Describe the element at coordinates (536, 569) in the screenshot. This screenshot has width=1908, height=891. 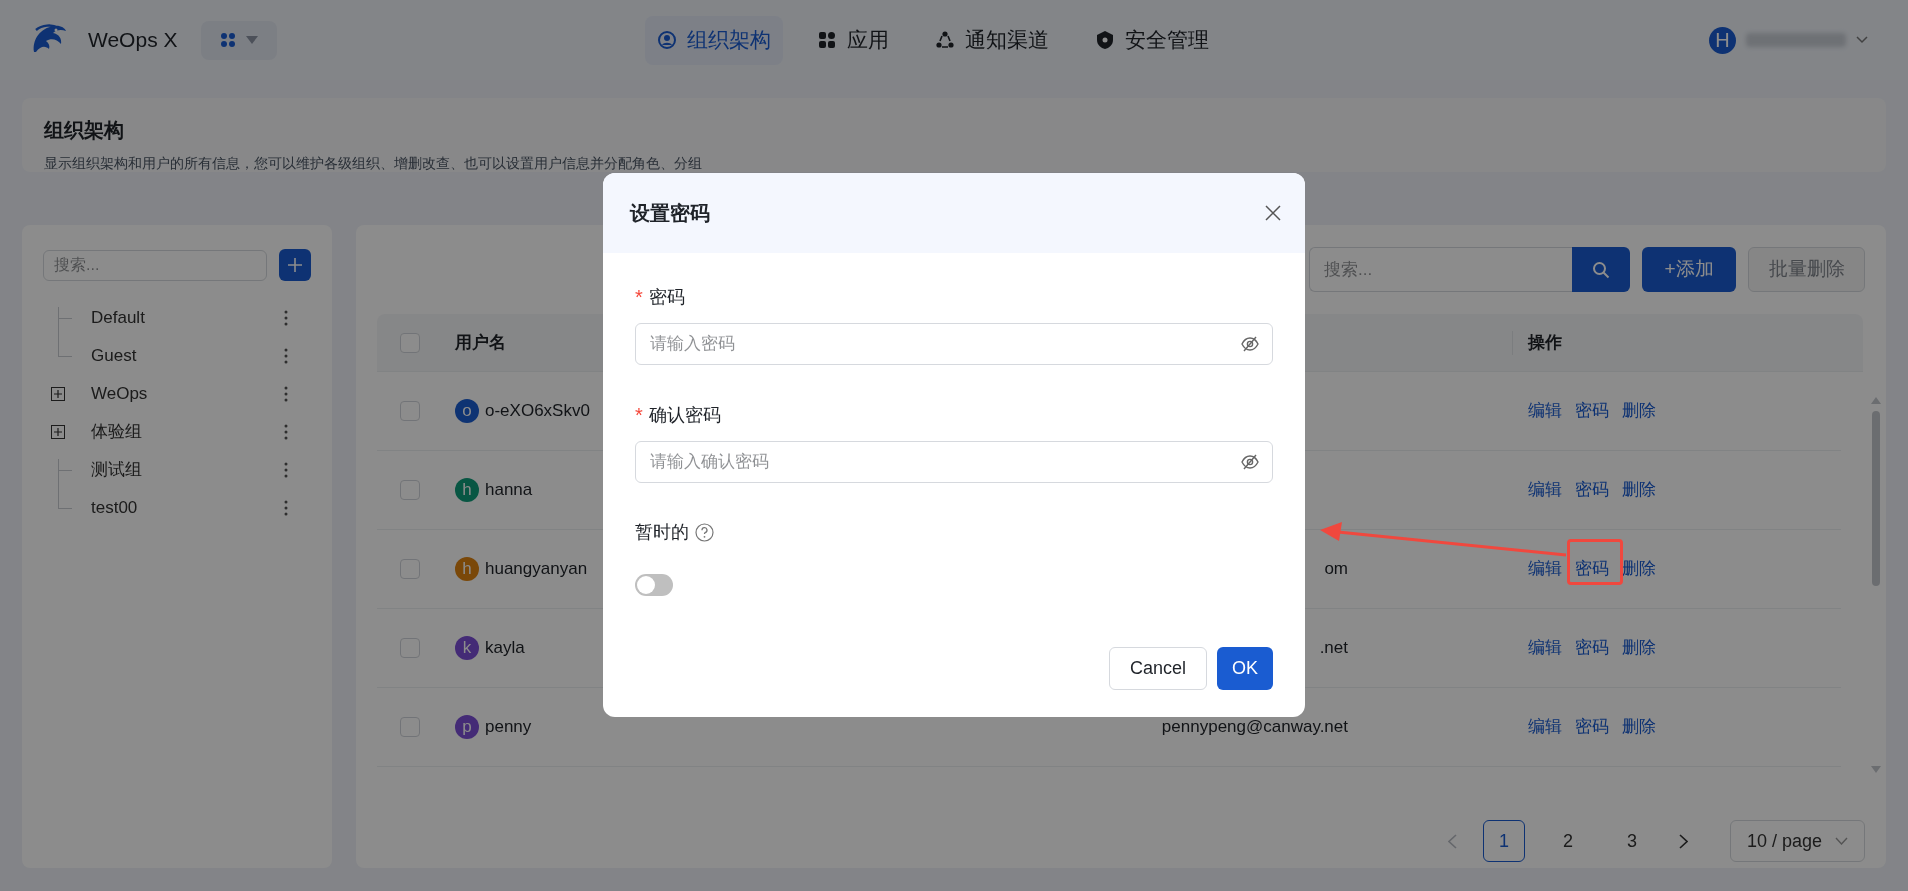
I see `table-cell-text: huangyanyan` at that location.